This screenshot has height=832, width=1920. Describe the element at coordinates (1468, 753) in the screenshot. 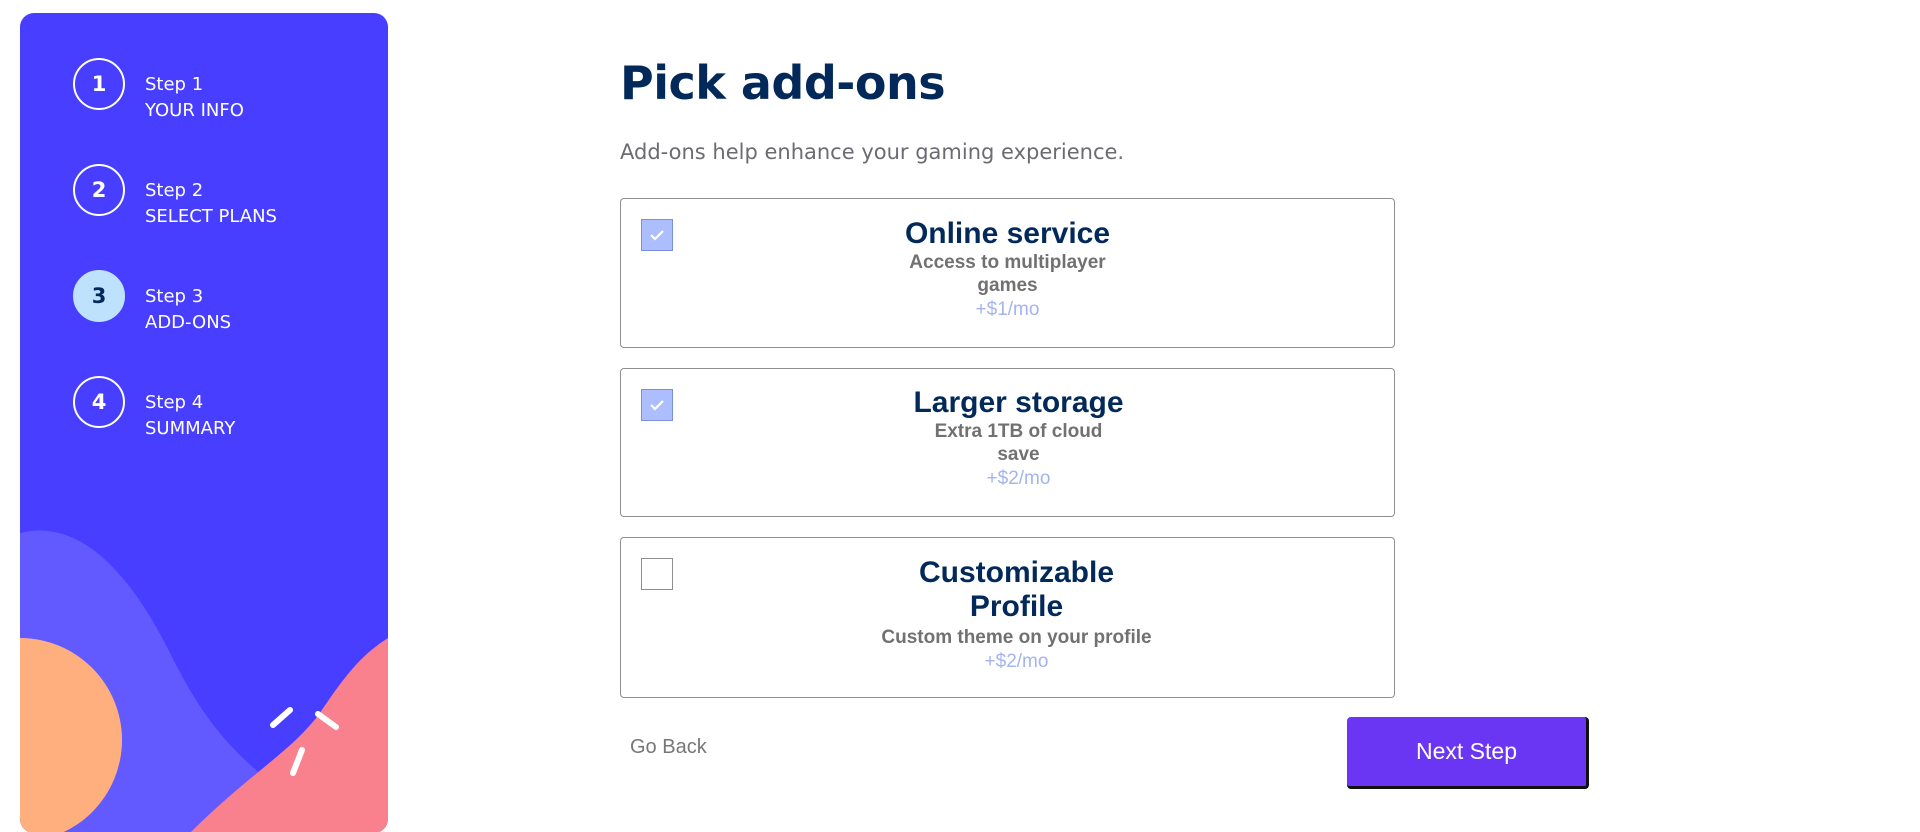

I see `next-step-button: Next Step` at that location.